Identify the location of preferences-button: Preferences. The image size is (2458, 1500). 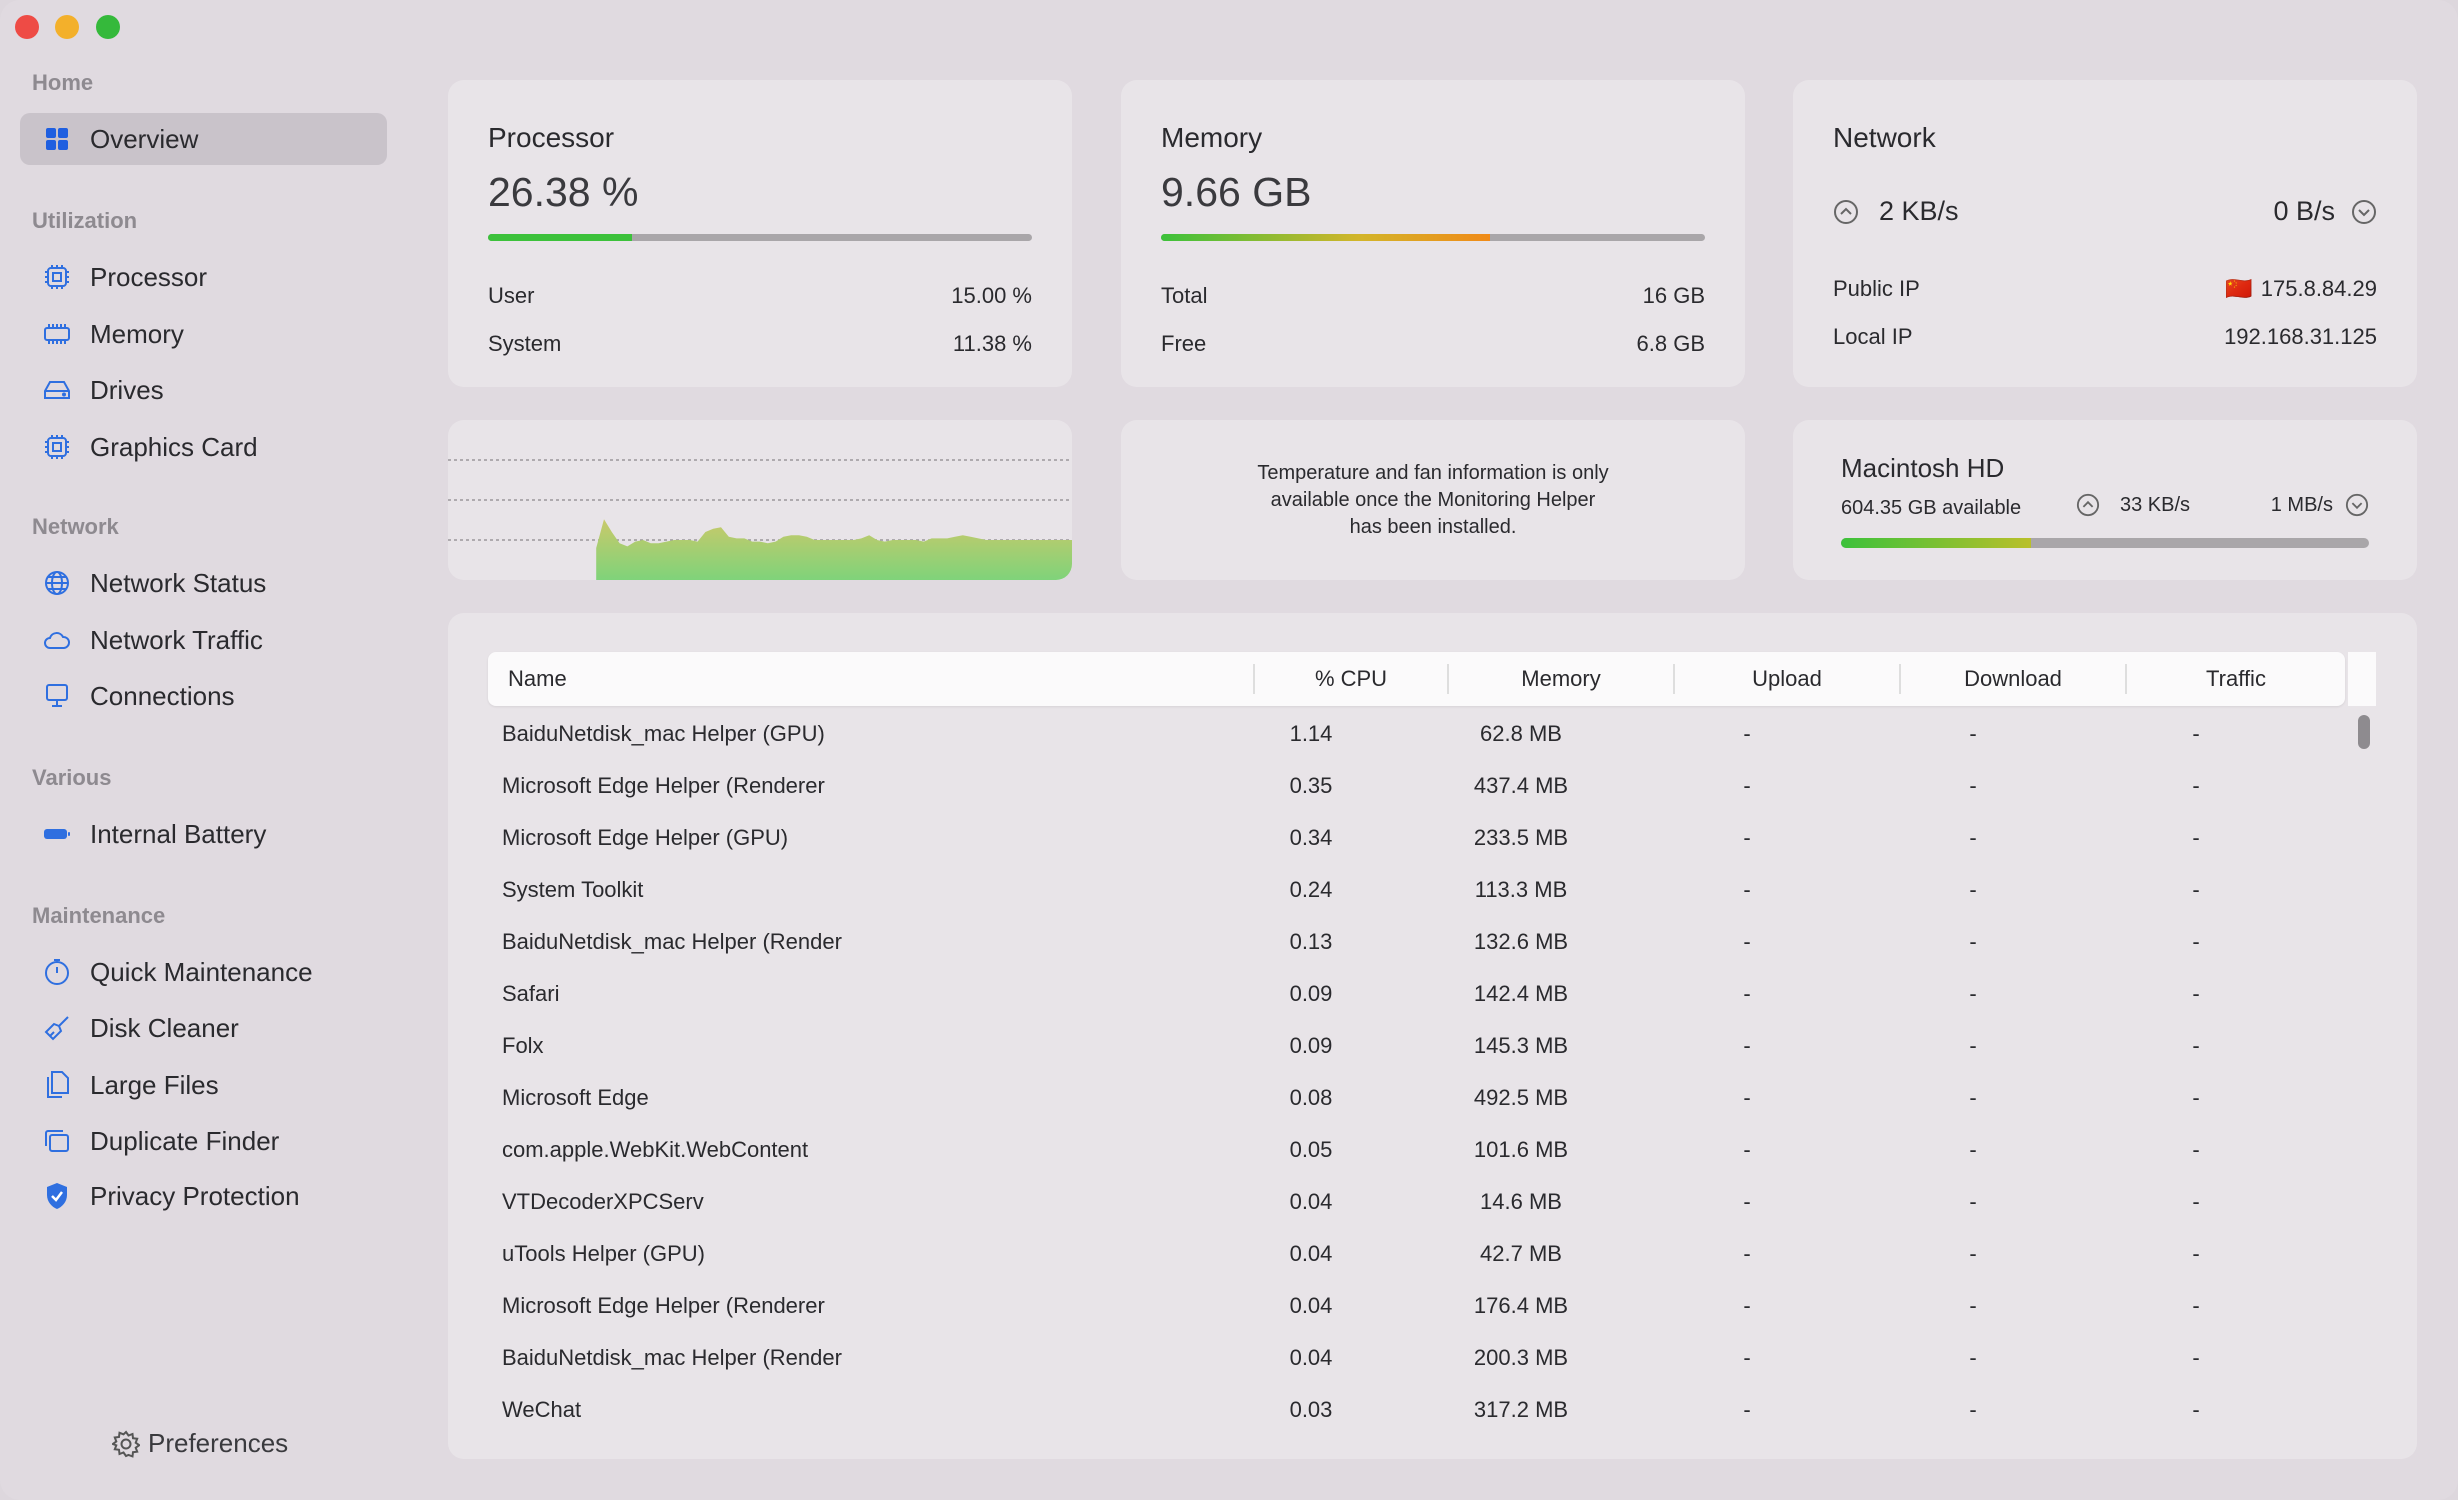
(200, 1443).